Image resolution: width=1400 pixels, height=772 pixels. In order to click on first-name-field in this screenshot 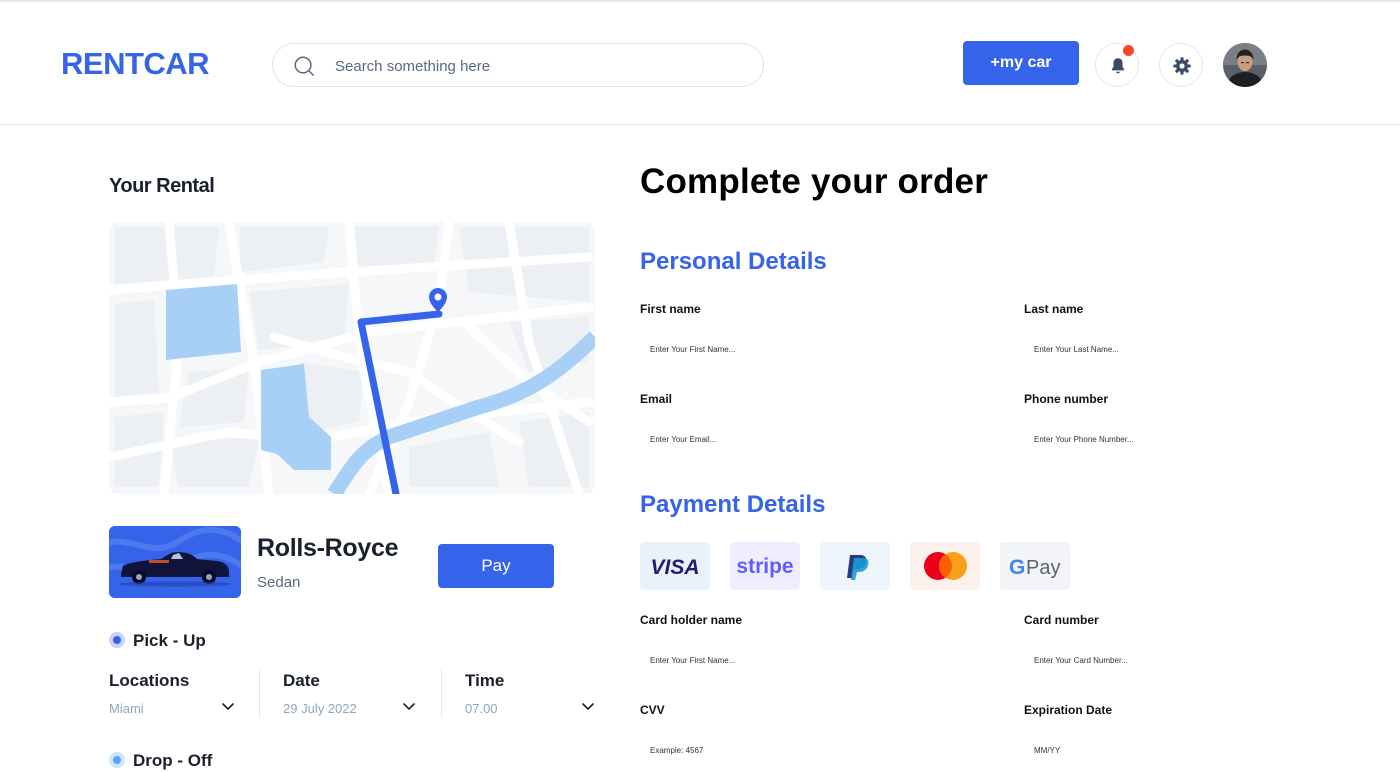, I will do `click(815, 349)`.